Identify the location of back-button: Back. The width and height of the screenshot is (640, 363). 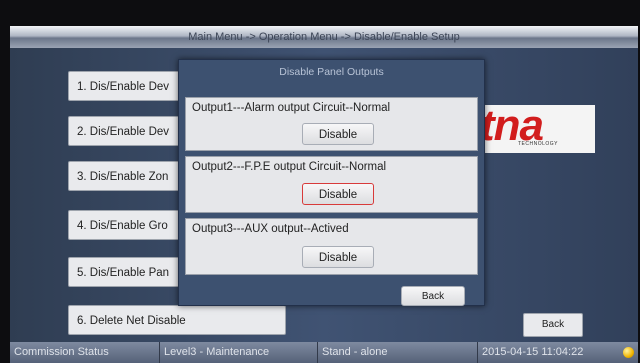
(553, 325).